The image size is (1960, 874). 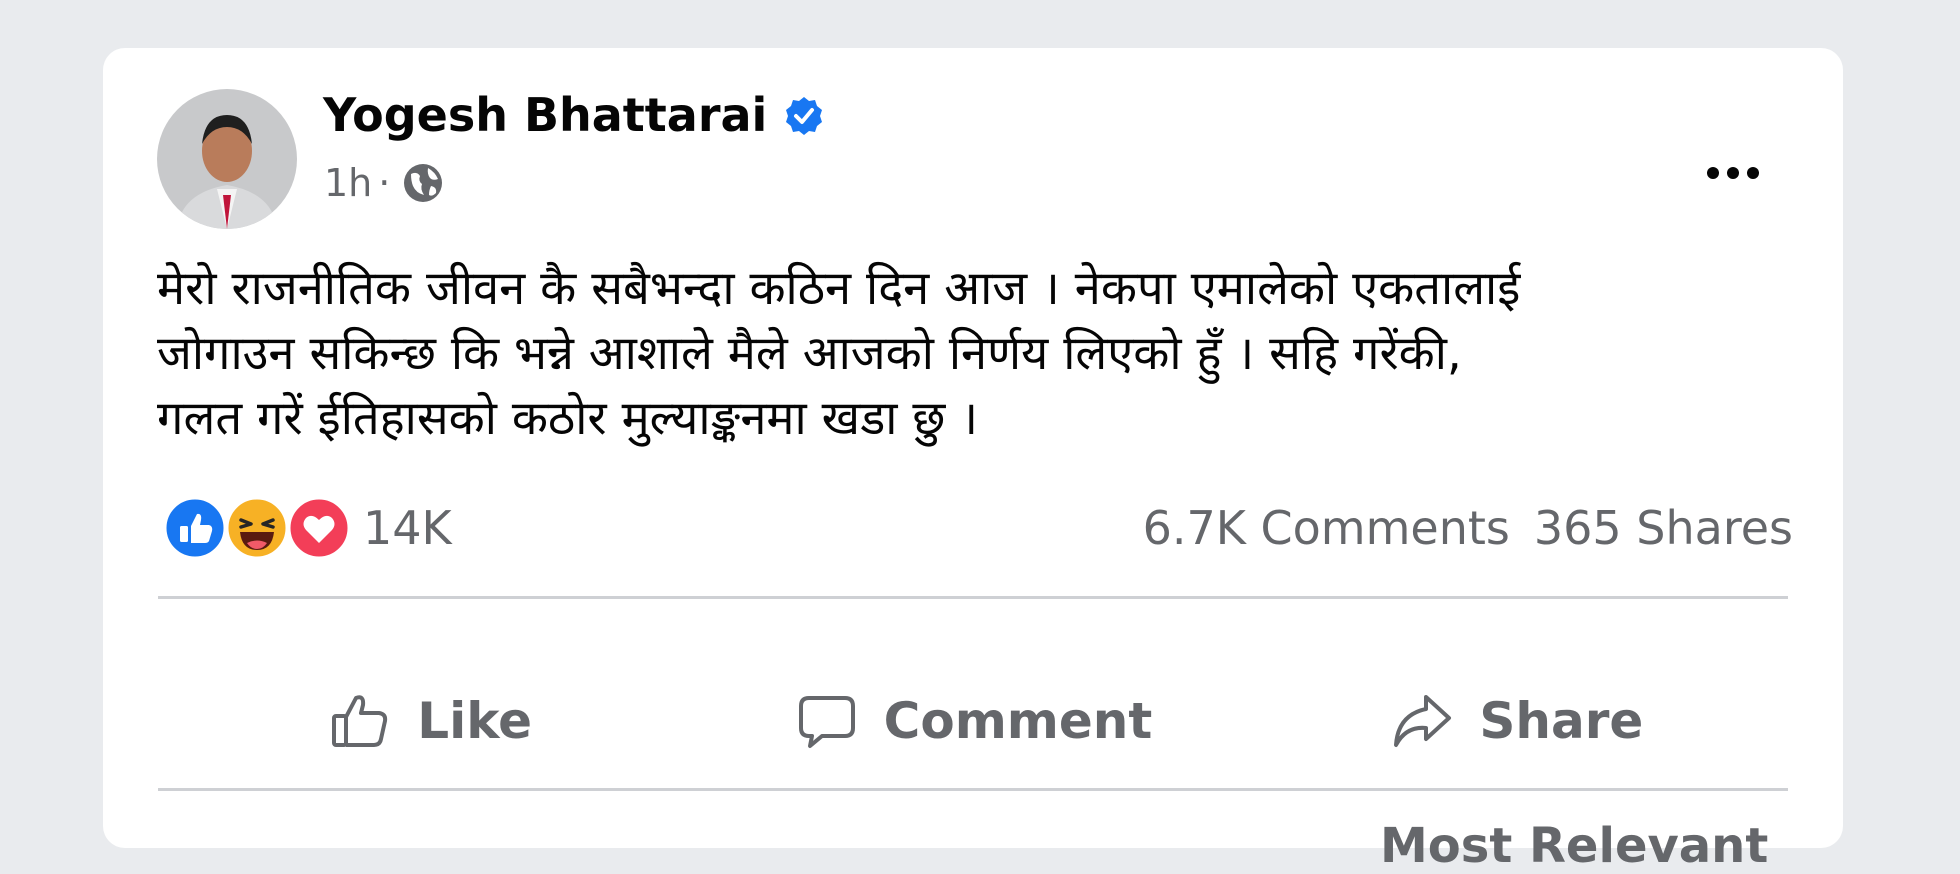 What do you see at coordinates (1574, 846) in the screenshot?
I see `comments-sort-dropdown: Most Relevant` at bounding box center [1574, 846].